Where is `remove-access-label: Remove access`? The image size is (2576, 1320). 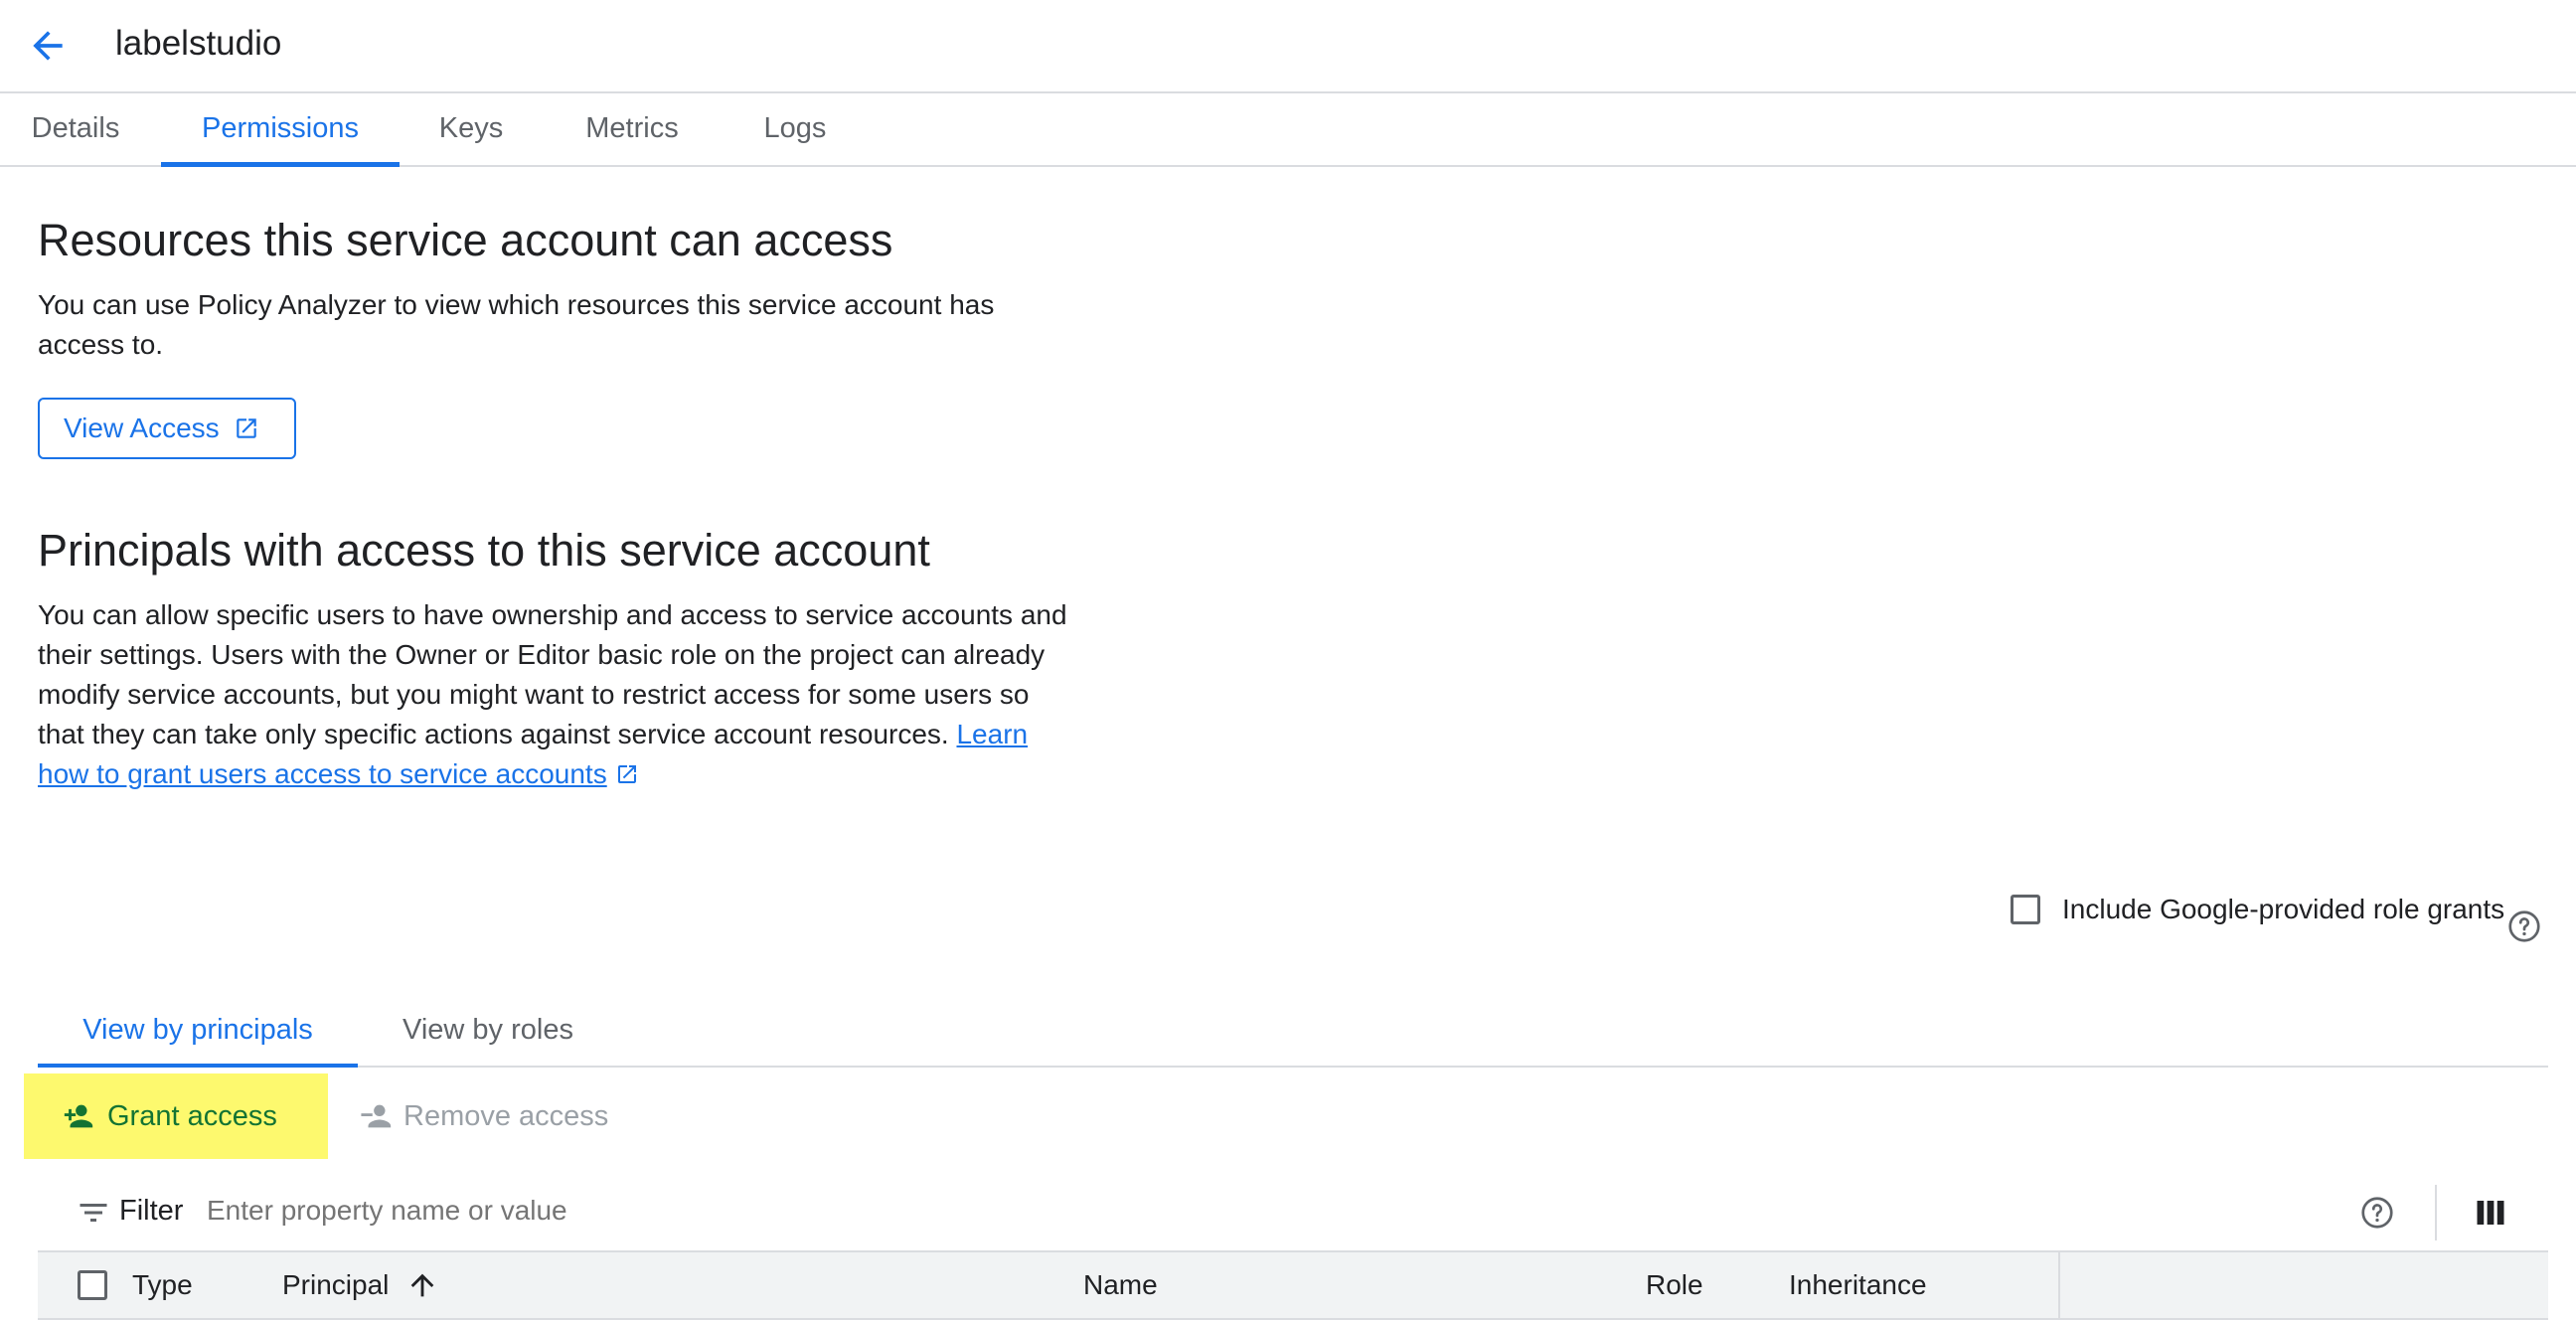
remove-access-label: Remove access is located at coordinates (506, 1115).